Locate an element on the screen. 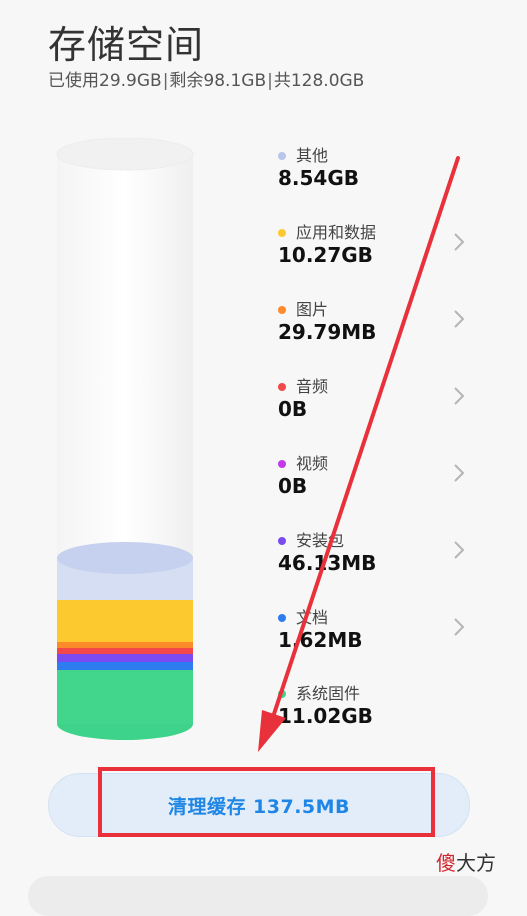  category-apps-data: 应用和数据 10.27GB is located at coordinates (378, 247).